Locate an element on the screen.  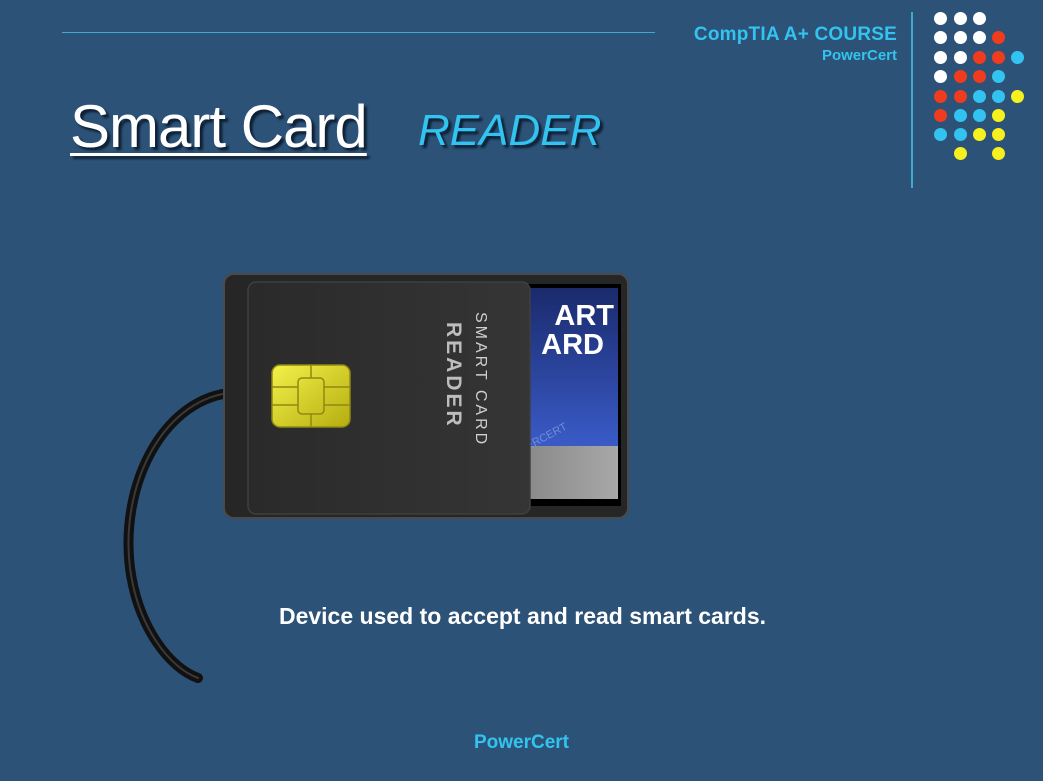
card-text-line1: ART is located at coordinates (584, 316).